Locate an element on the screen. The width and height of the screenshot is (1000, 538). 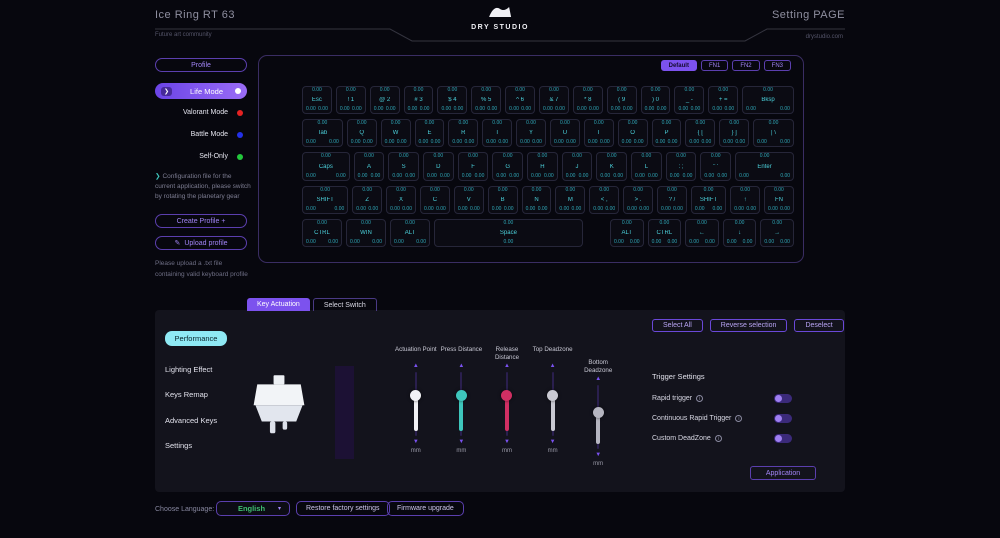
key-tab: 0.00 Tab 0.00 0.00 is located at coordinates (322, 133).